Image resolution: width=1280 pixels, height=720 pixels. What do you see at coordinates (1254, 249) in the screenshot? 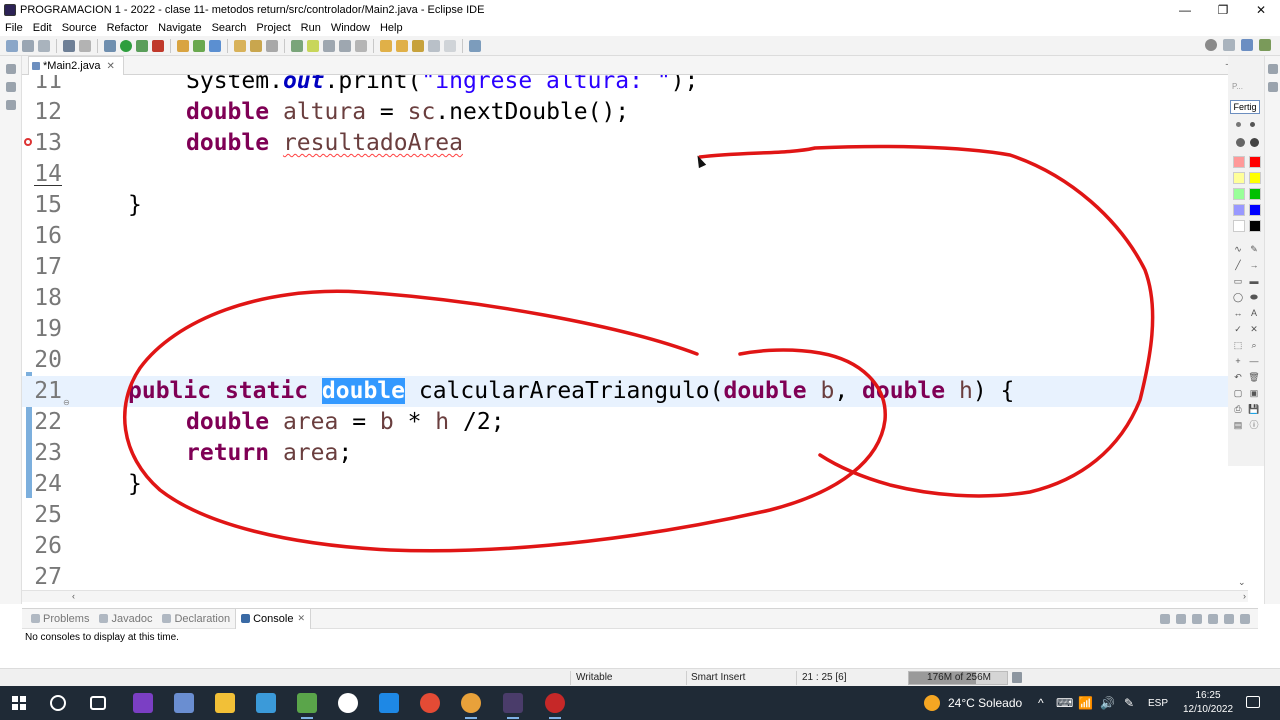
I see `drawing-tool-icon: ✎` at bounding box center [1254, 249].